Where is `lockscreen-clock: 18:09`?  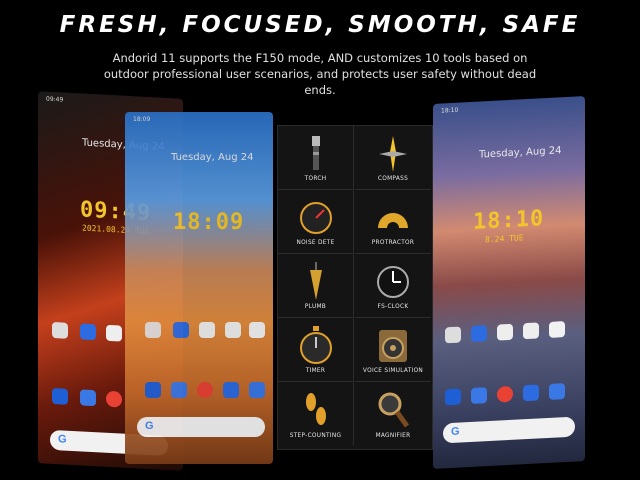 lockscreen-clock: 18:09 is located at coordinates (209, 222).